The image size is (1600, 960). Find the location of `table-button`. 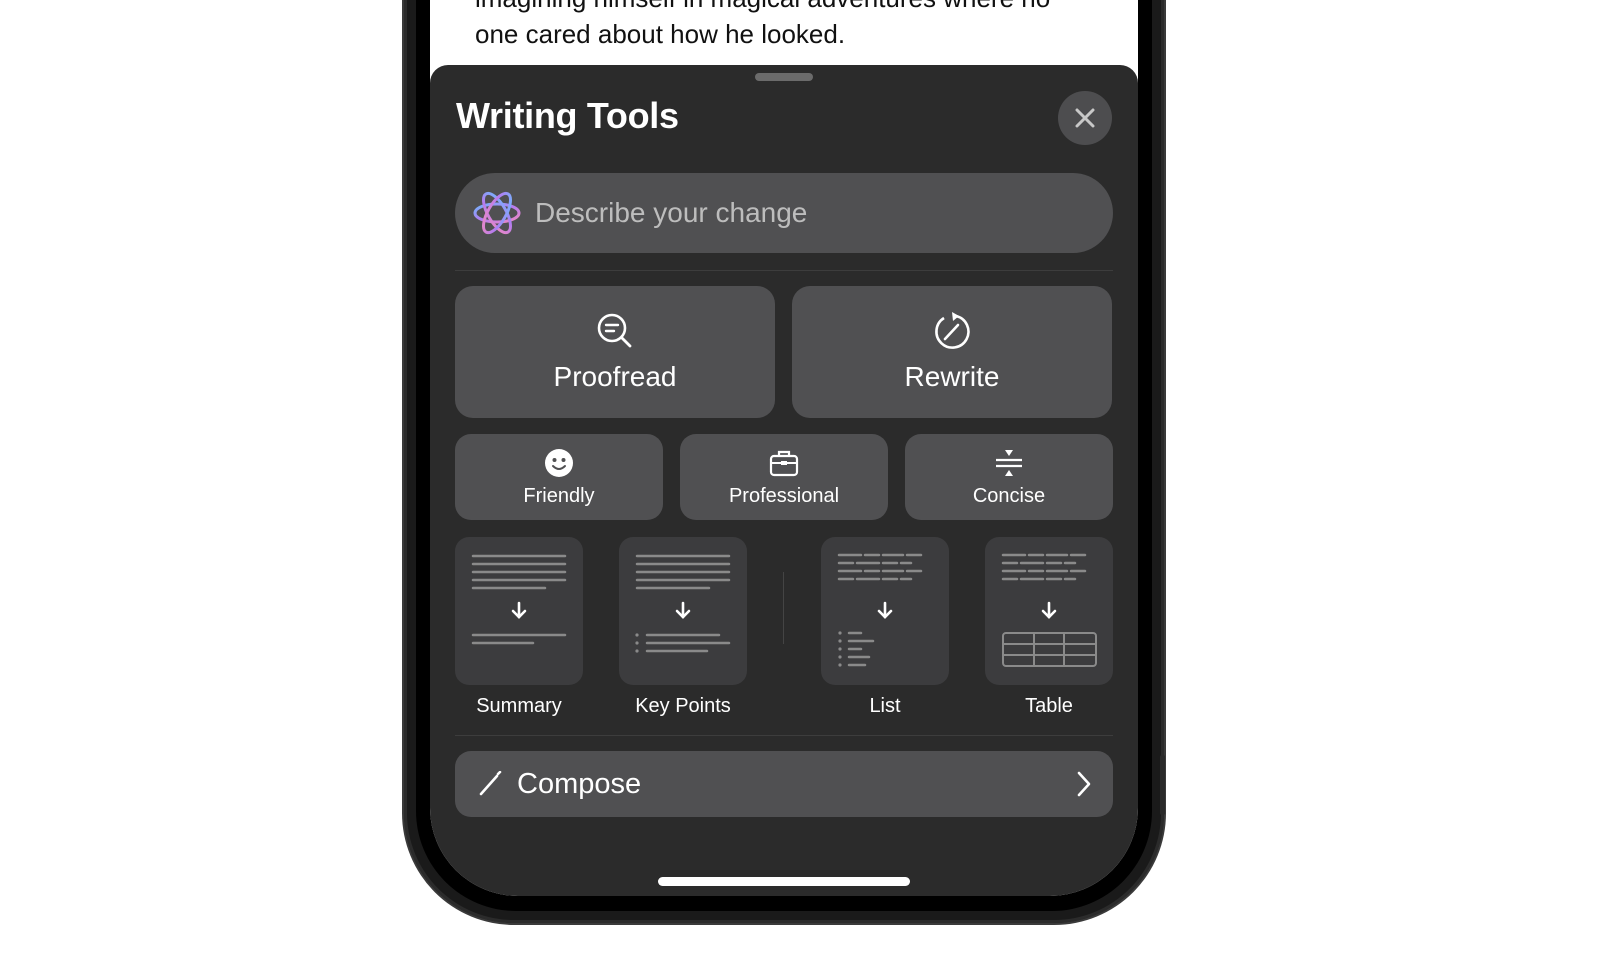

table-button is located at coordinates (1049, 611).